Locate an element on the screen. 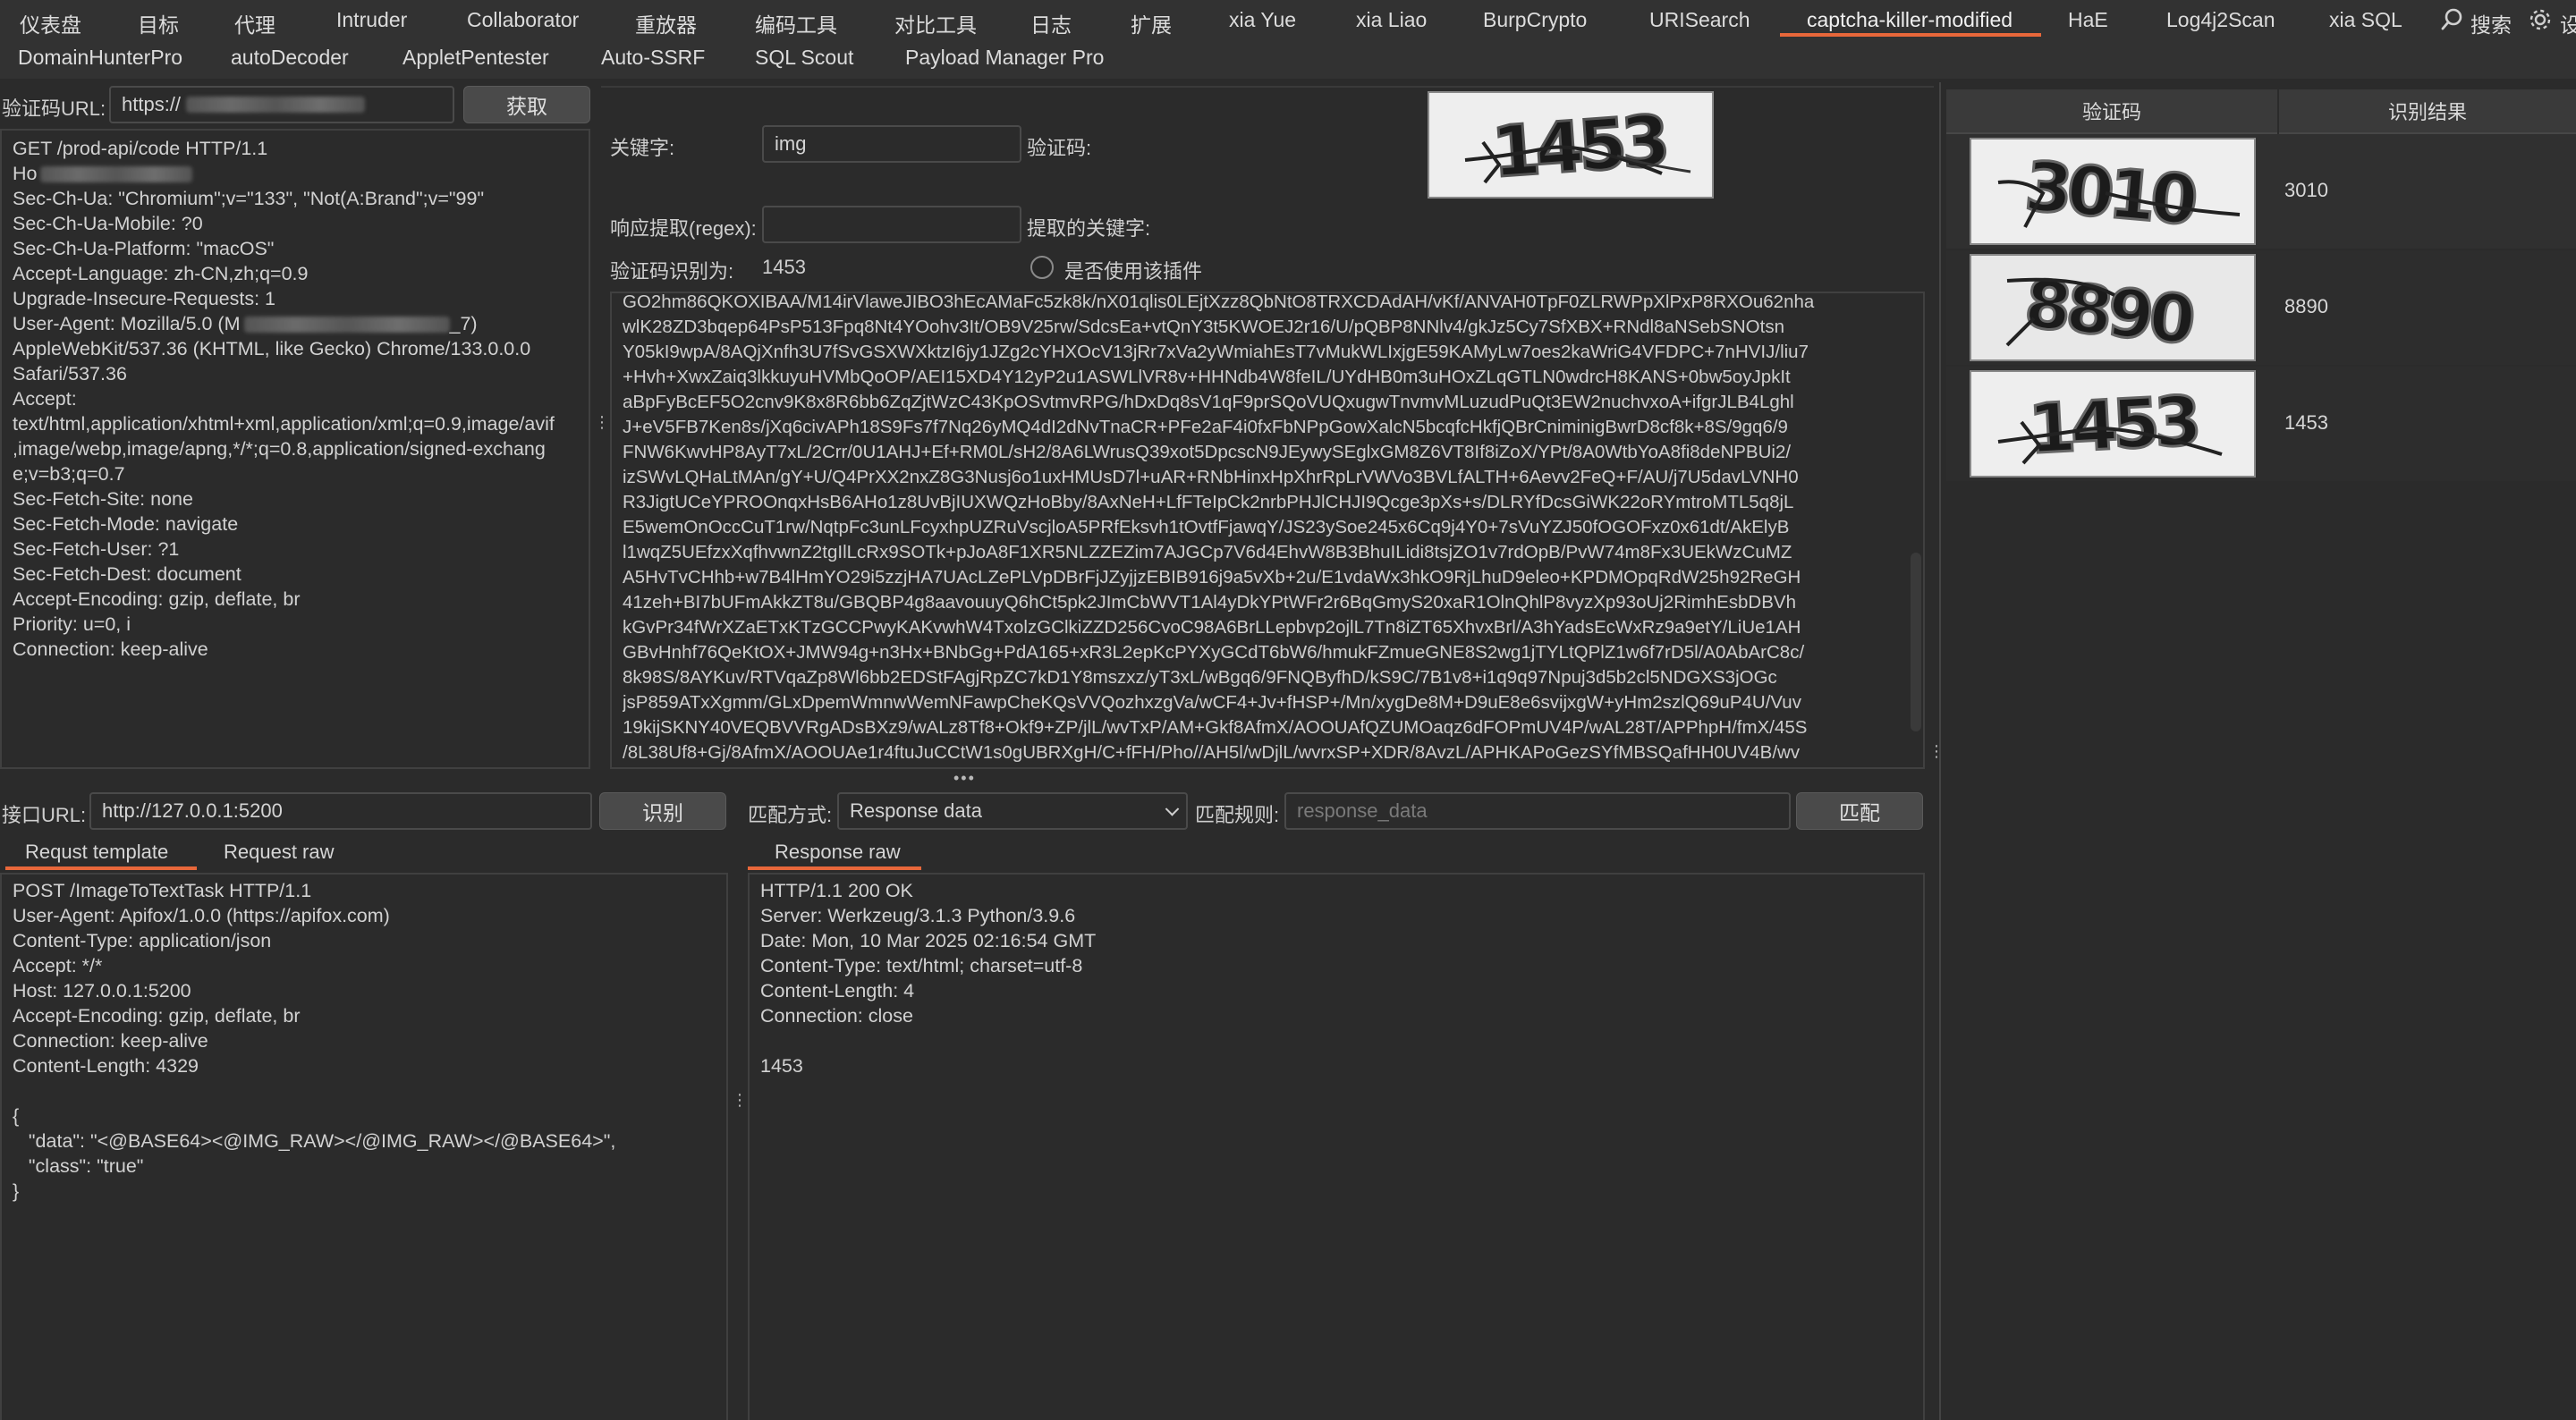 The width and height of the screenshot is (2576, 1420). tab-collaborator: Collaborator is located at coordinates (523, 20).